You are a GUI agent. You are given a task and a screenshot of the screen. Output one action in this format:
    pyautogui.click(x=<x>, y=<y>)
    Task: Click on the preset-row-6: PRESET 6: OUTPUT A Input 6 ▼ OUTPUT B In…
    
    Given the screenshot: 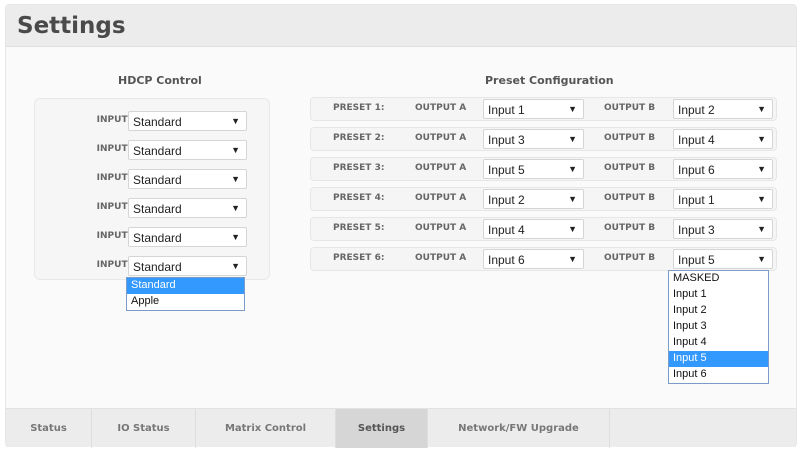 What is the action you would take?
    pyautogui.click(x=543, y=259)
    